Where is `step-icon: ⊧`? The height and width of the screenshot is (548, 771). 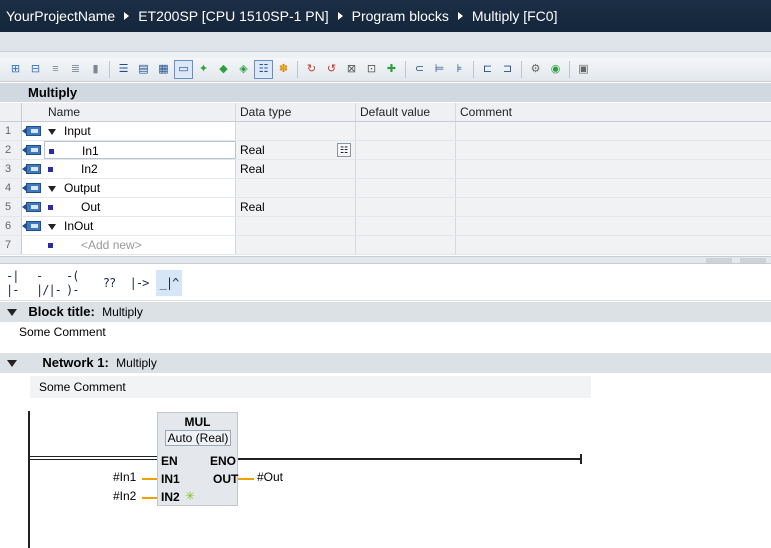 step-icon: ⊧ is located at coordinates (459, 69).